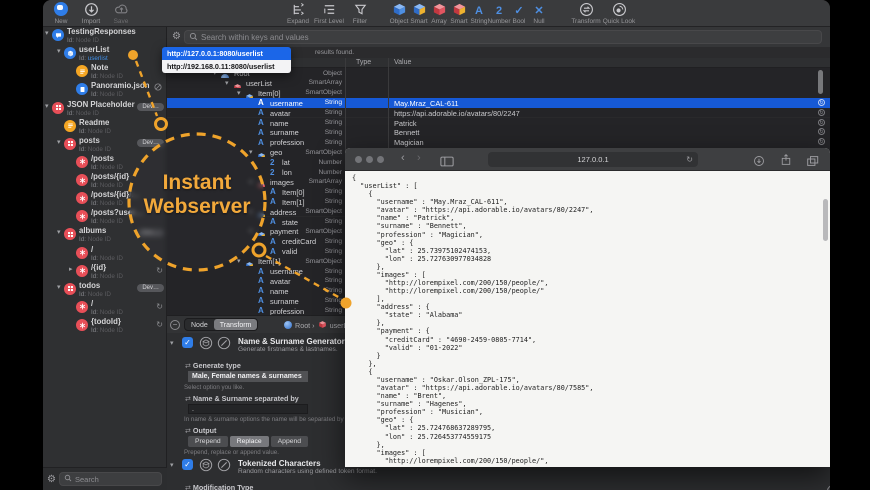 The width and height of the screenshot is (870, 490). What do you see at coordinates (105, 91) in the screenshot?
I see `sidebar-item-panoramio-json: Panoramio.json Id: Node ID` at bounding box center [105, 91].